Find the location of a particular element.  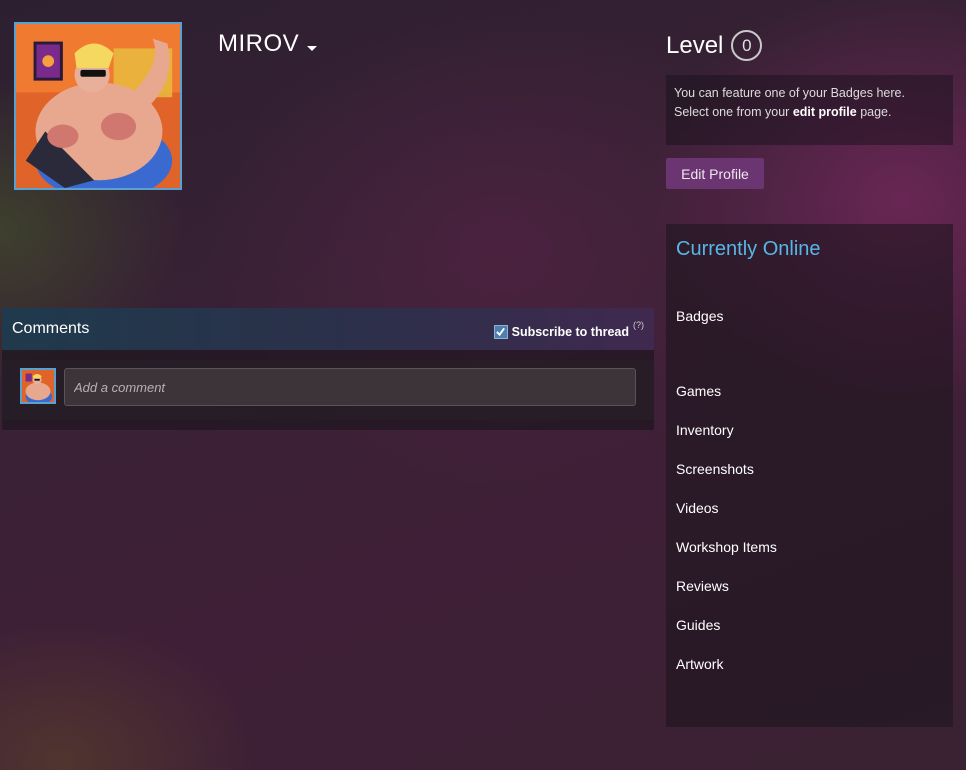

nav-link-videos: Videos is located at coordinates (697, 508).